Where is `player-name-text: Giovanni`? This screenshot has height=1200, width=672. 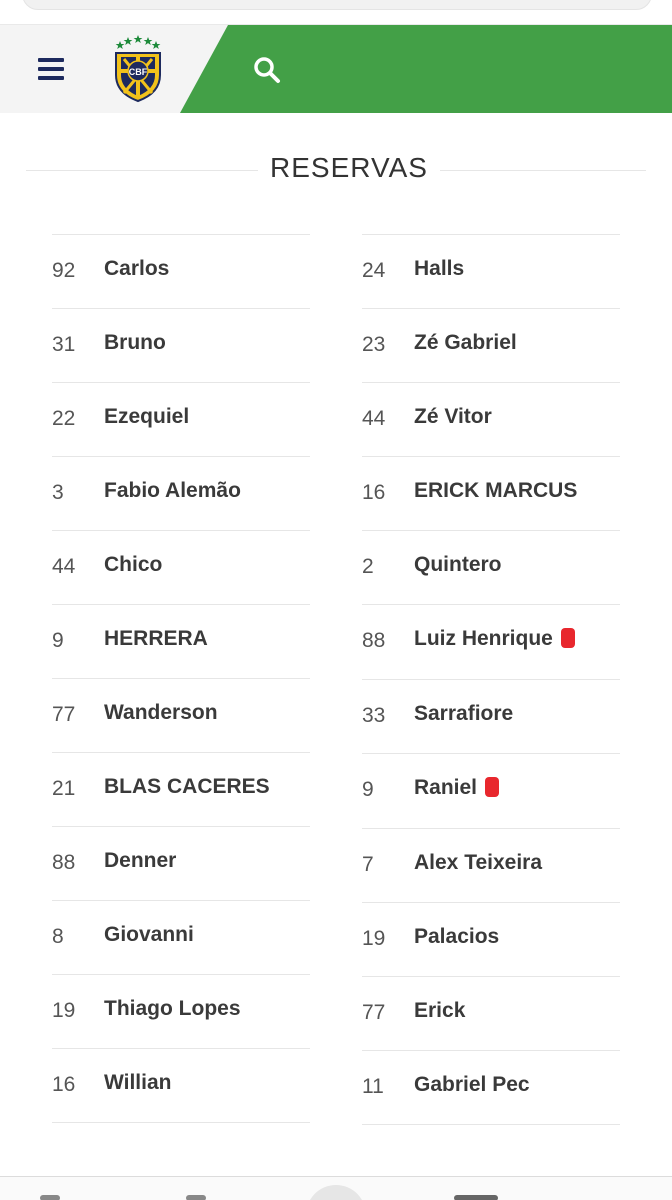
player-name-text: Giovanni is located at coordinates (149, 934).